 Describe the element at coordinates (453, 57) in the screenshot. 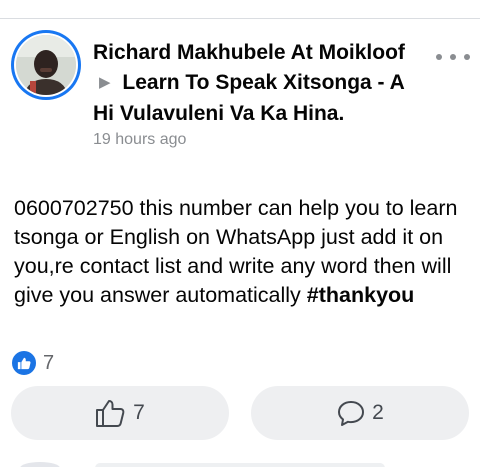

I see `more-options-icon` at that location.